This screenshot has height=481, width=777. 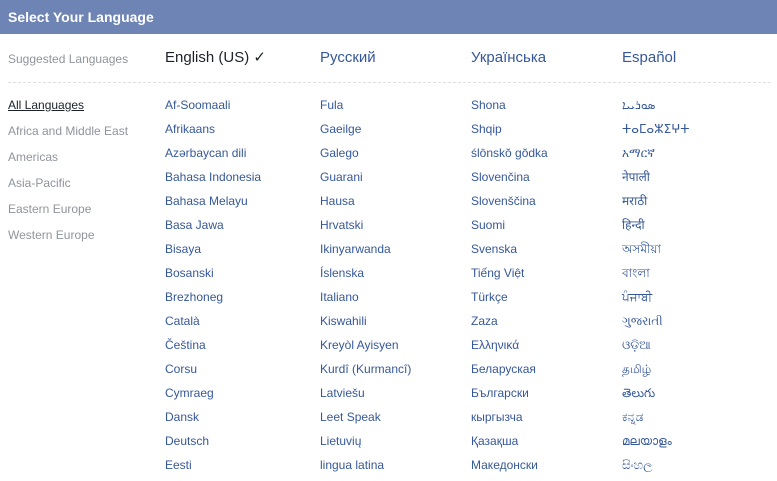 What do you see at coordinates (509, 349) in the screenshot?
I see `language-link: Ελληνικά` at bounding box center [509, 349].